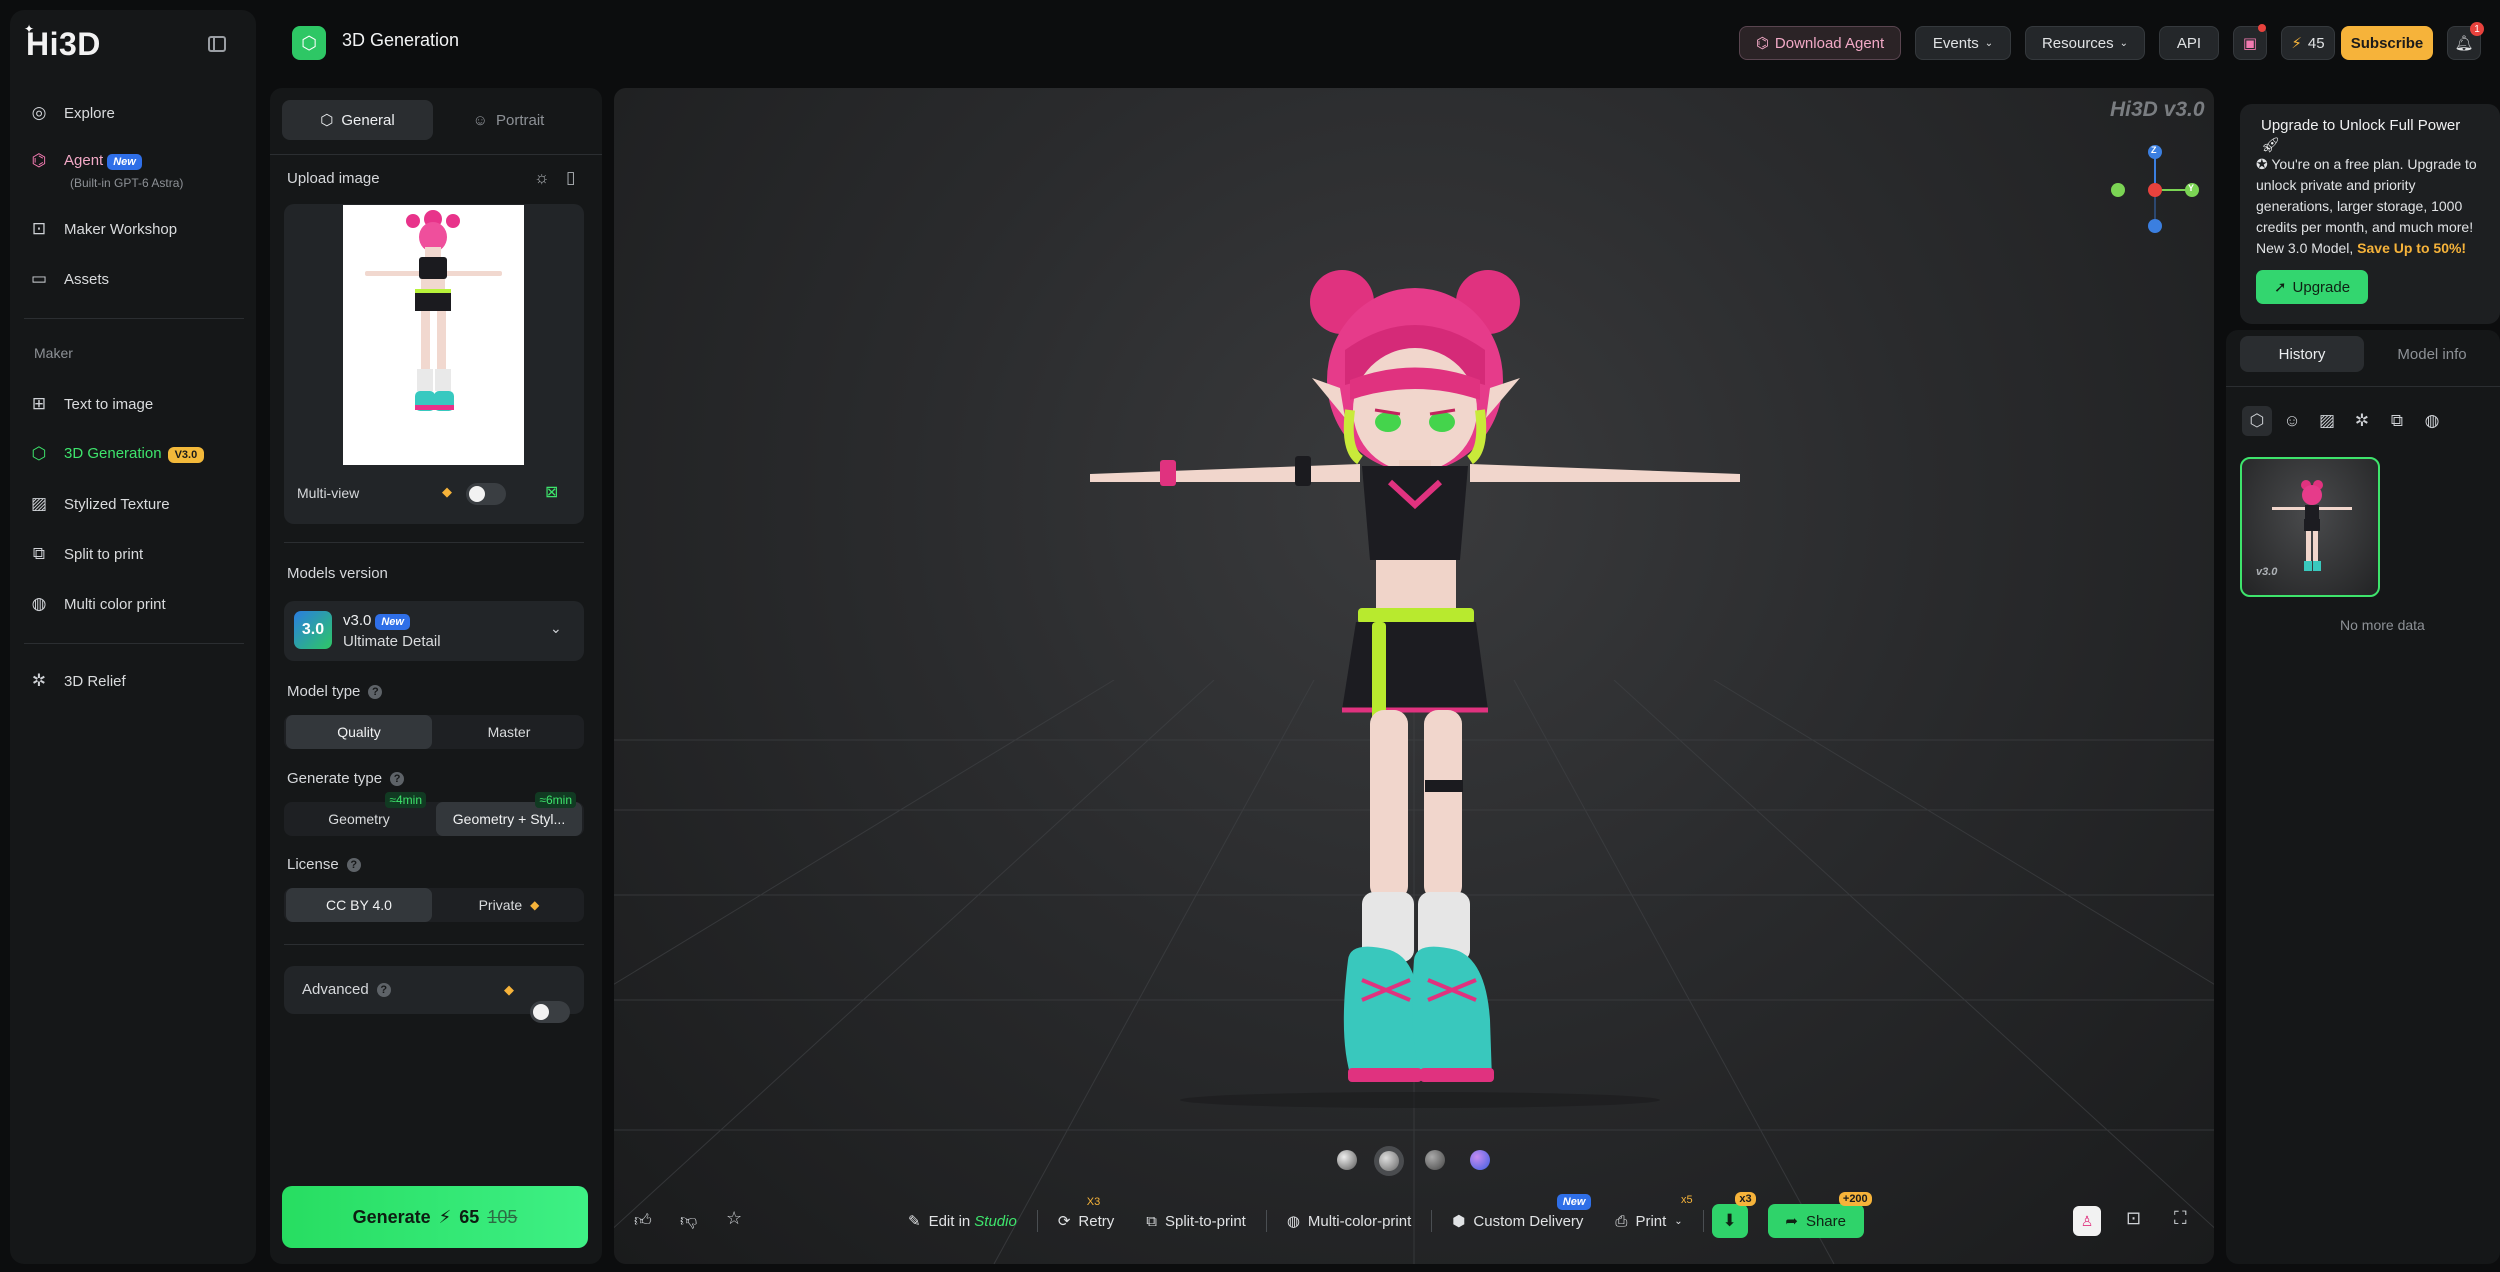 This screenshot has width=2500, height=1272. What do you see at coordinates (486, 494) in the screenshot?
I see `multi-view-toggle` at bounding box center [486, 494].